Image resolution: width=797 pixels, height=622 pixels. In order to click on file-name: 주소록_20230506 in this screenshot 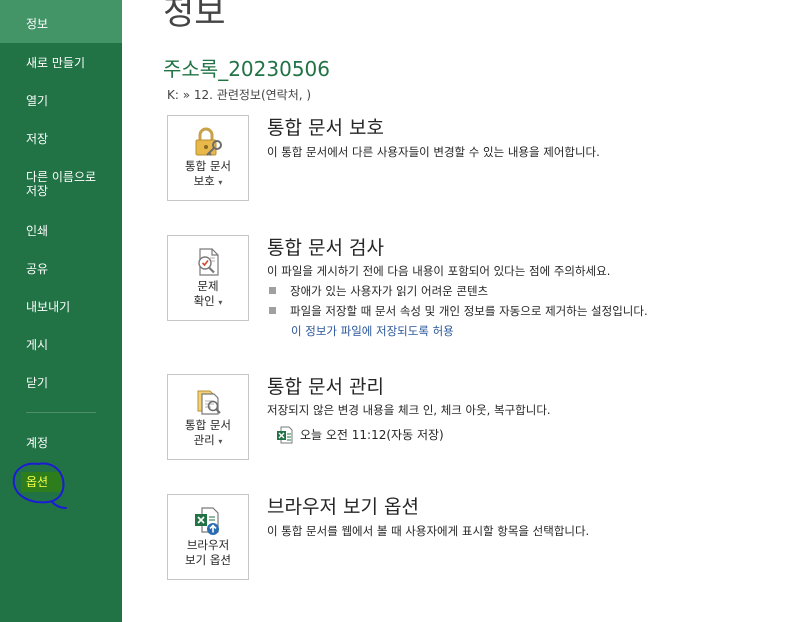, I will do `click(246, 69)`.